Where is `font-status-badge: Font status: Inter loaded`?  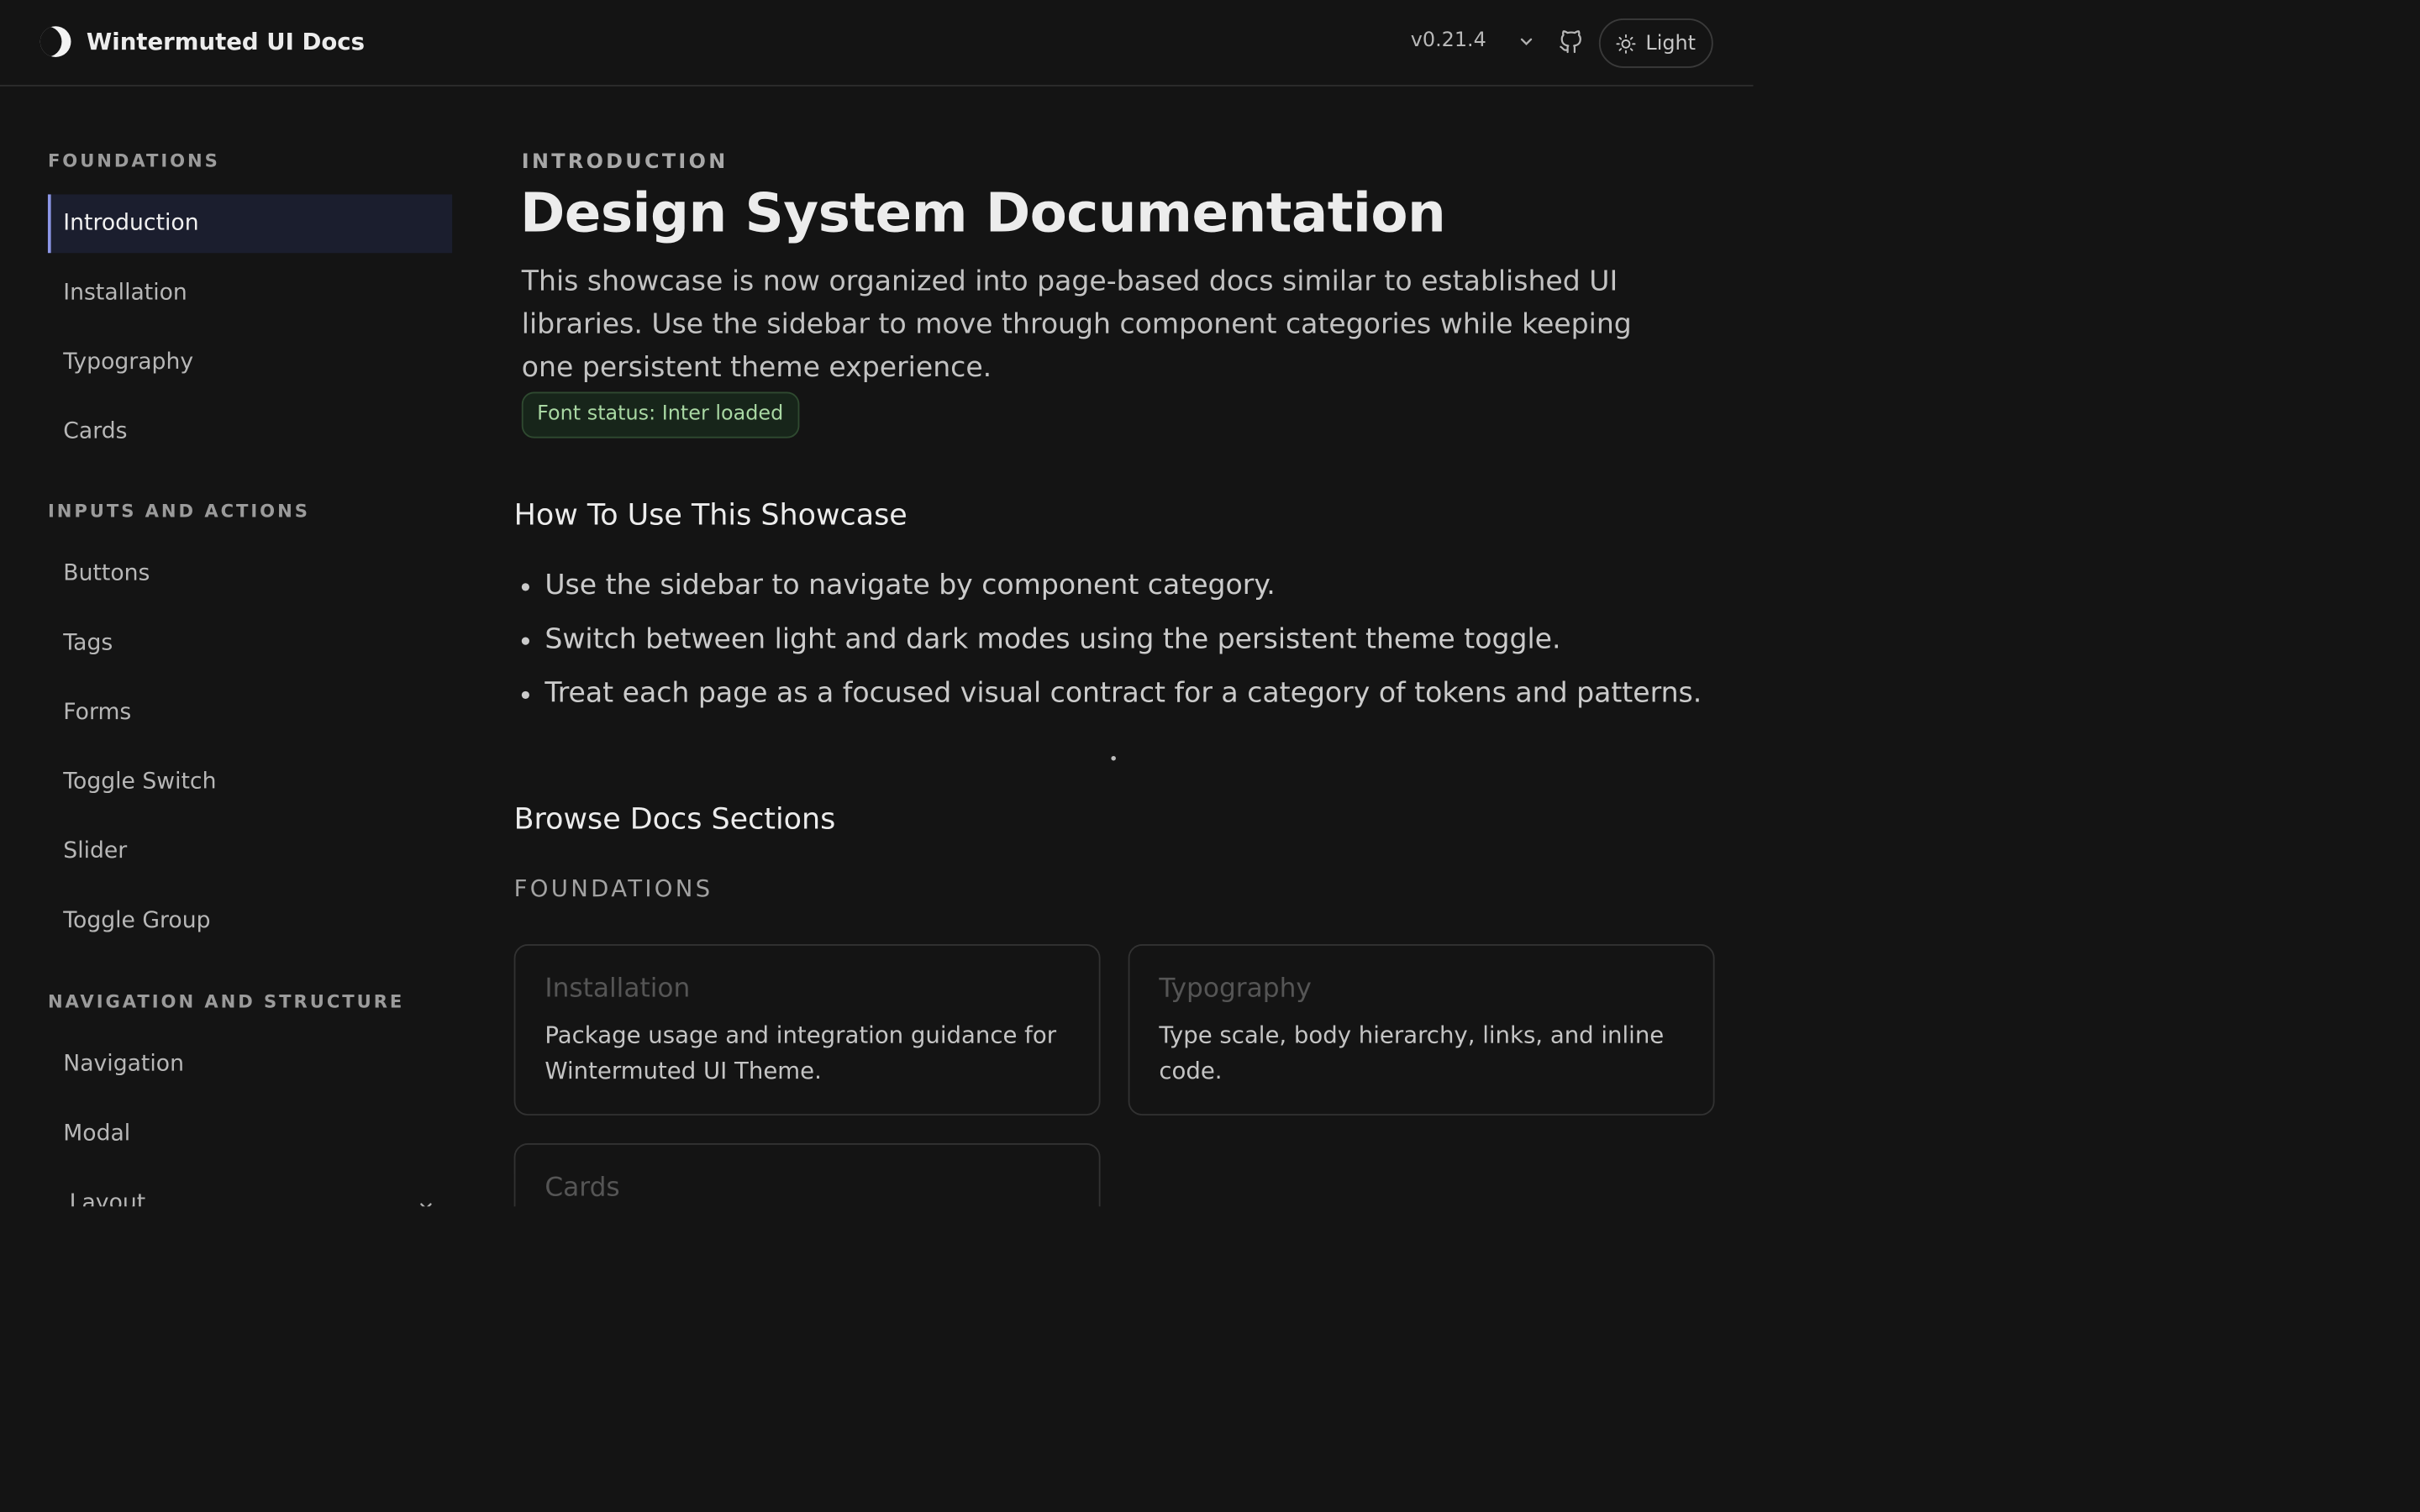
font-status-badge: Font status: Inter loaded is located at coordinates (660, 414).